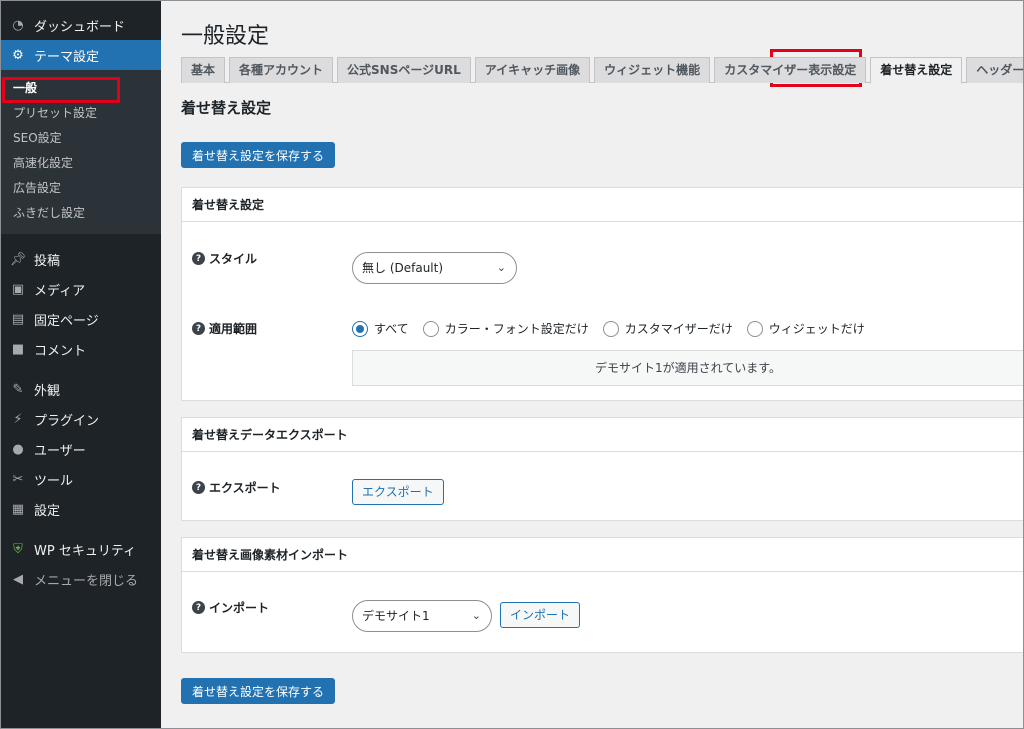 The width and height of the screenshot is (1024, 729). What do you see at coordinates (81, 138) in the screenshot?
I see `submenu-item-seo: SEO設定` at bounding box center [81, 138].